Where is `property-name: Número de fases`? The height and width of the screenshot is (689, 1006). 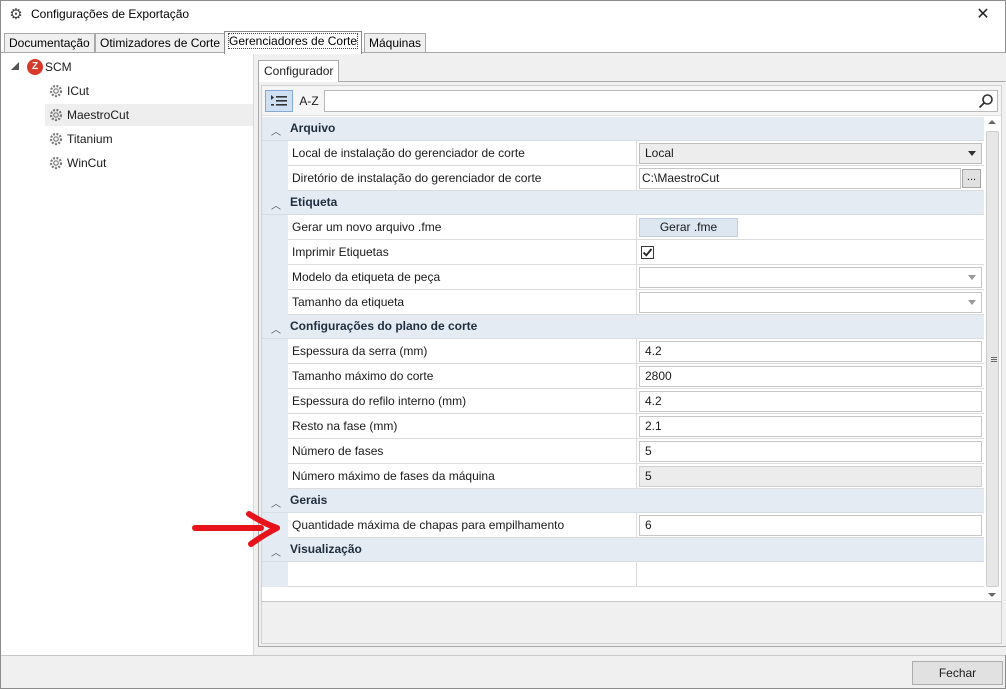 property-name: Número de fases is located at coordinates (462, 451).